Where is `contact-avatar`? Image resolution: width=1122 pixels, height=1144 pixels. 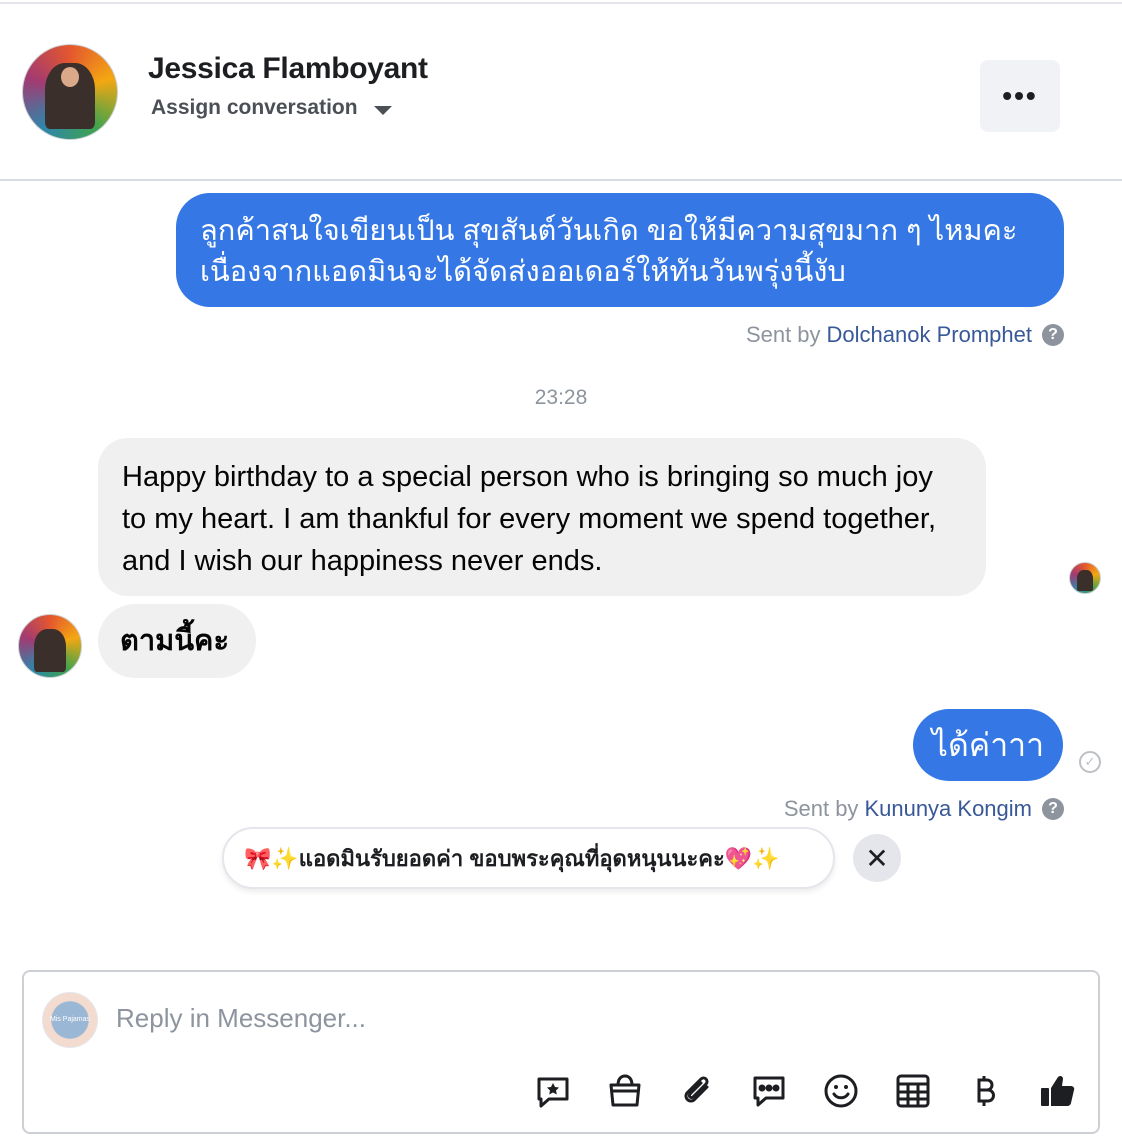
contact-avatar is located at coordinates (70, 92).